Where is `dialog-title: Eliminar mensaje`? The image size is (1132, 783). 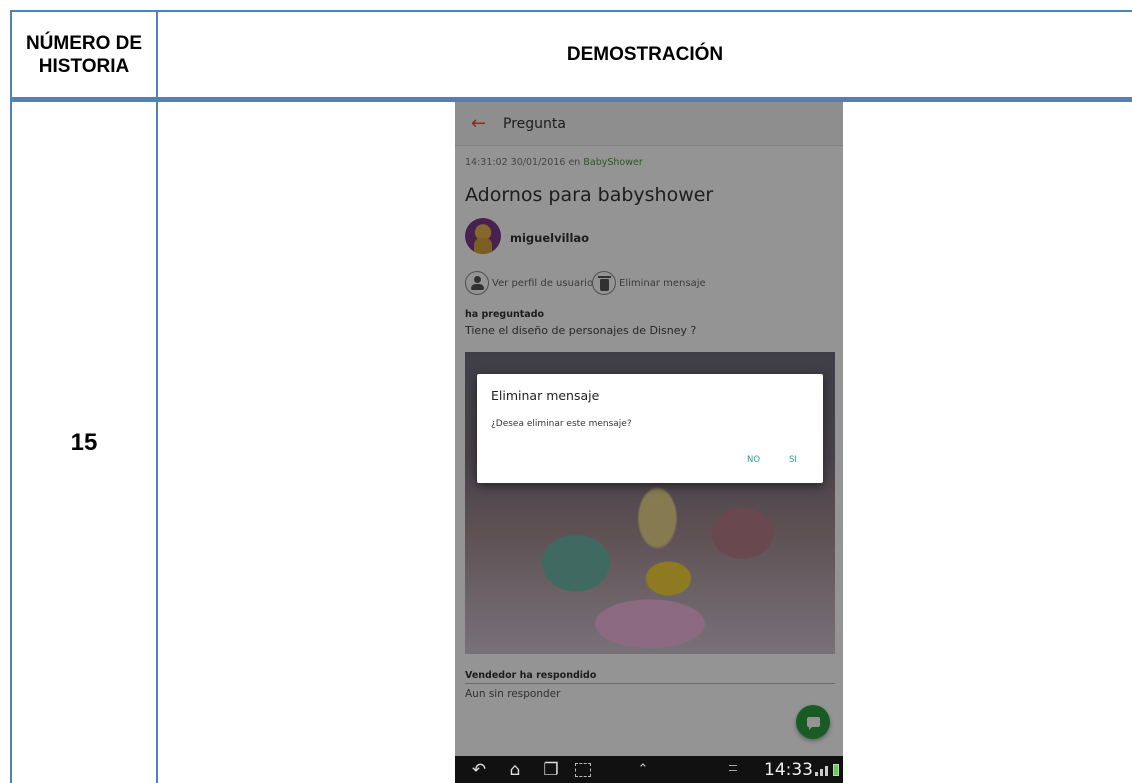
dialog-title: Eliminar mensaje is located at coordinates (545, 395).